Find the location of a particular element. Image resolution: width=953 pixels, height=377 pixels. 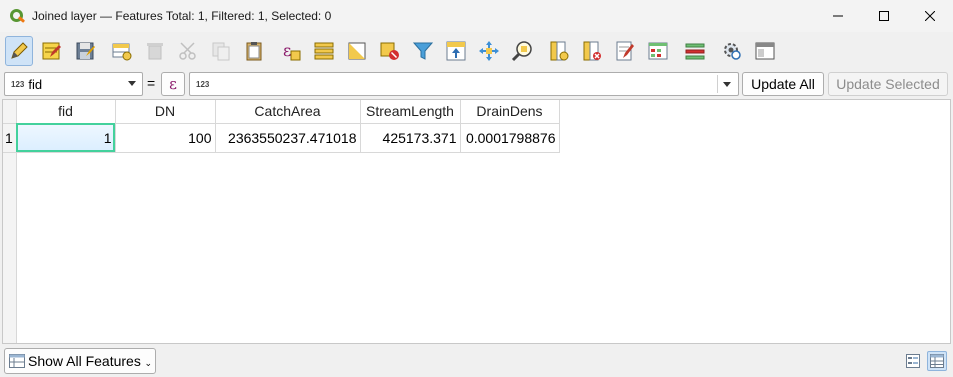

add-feature-icon is located at coordinates (122, 51).